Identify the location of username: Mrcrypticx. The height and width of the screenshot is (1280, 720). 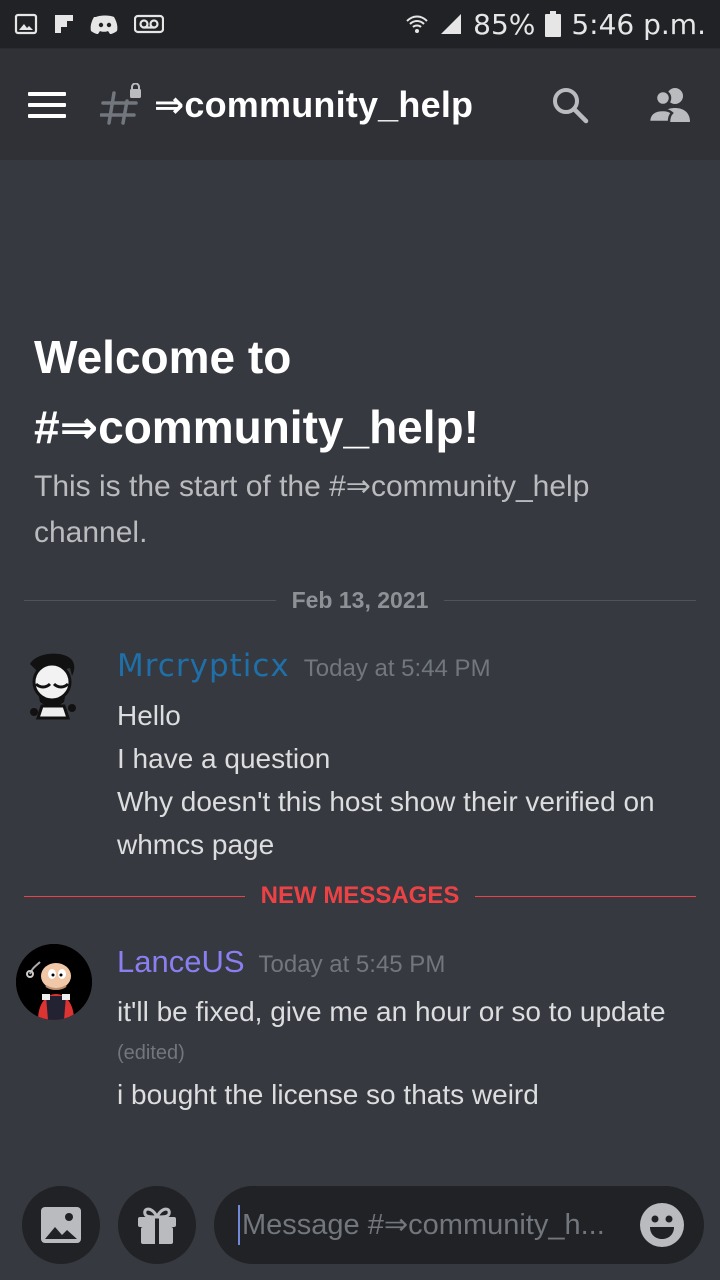
(203, 666).